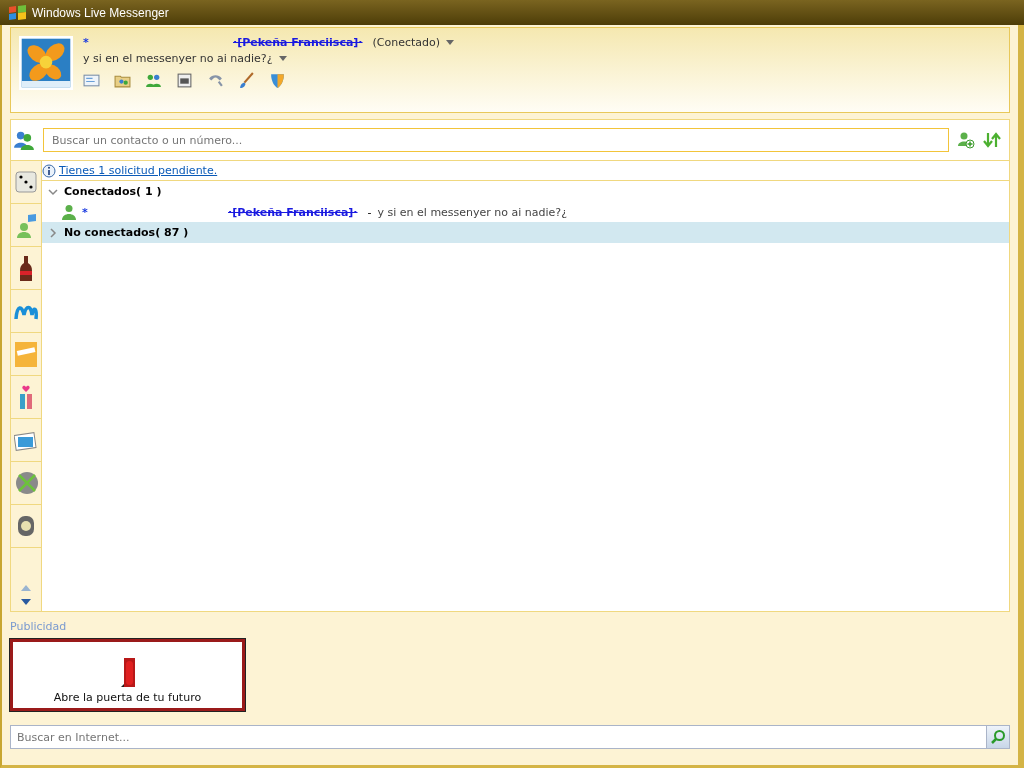 This screenshot has width=1024, height=768. Describe the element at coordinates (46, 63) in the screenshot. I see `avatar-picture` at that location.